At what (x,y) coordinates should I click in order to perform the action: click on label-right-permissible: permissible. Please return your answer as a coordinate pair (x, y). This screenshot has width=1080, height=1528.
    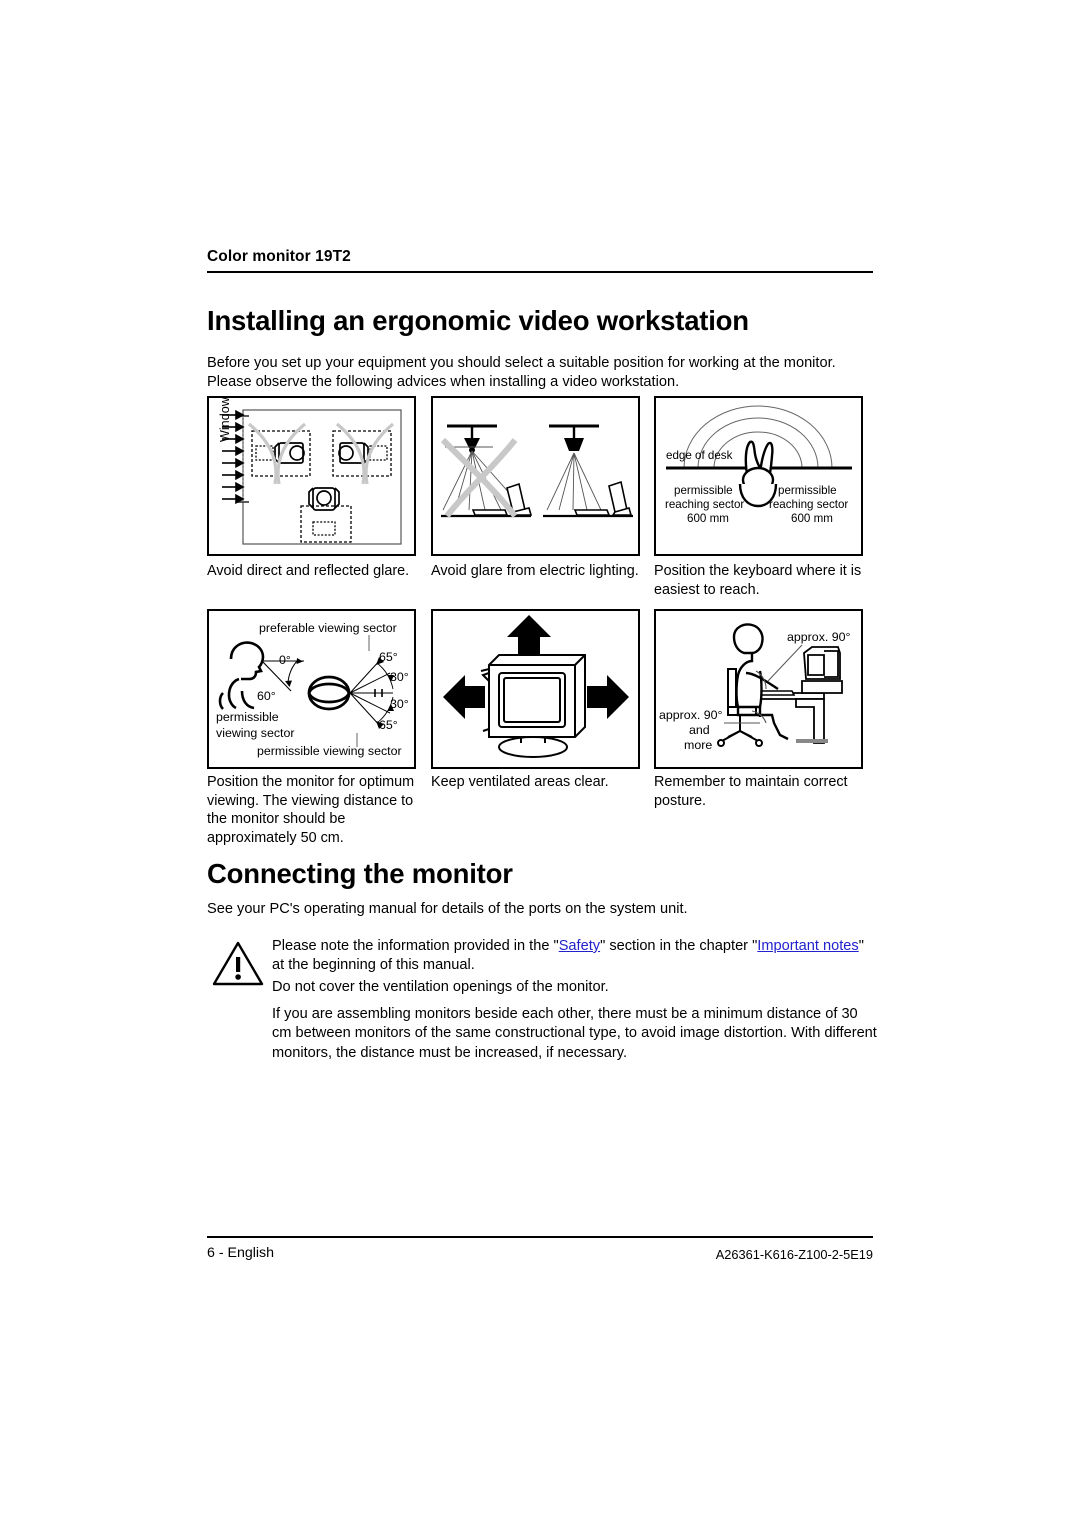
    Looking at the image, I should click on (807, 490).